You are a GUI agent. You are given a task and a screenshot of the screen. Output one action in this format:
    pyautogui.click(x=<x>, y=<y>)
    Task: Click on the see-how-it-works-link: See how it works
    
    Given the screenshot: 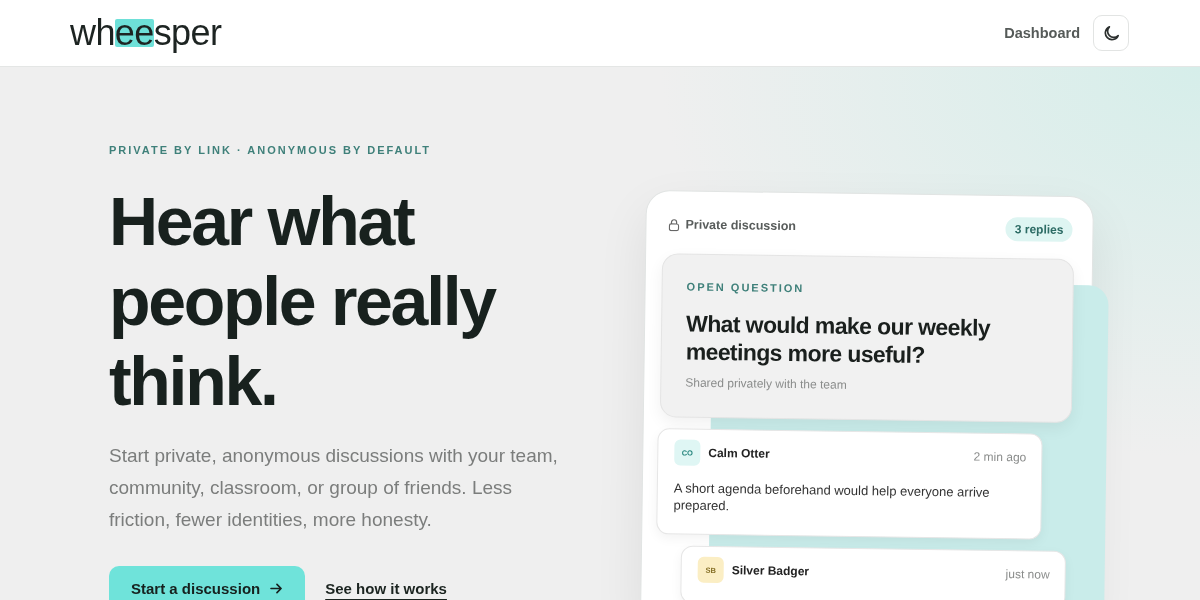 What is the action you would take?
    pyautogui.click(x=386, y=588)
    